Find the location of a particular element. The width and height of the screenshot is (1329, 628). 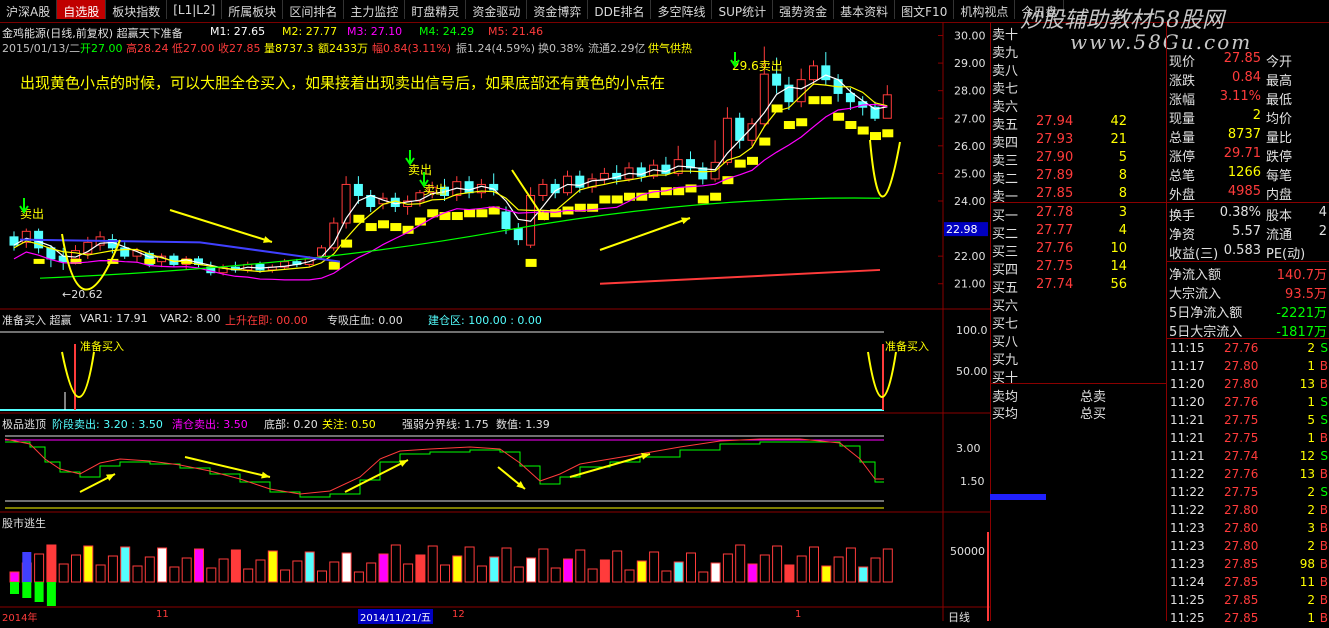

order-row-sell: 卖一 27.85 8 is located at coordinates (1079, 194).